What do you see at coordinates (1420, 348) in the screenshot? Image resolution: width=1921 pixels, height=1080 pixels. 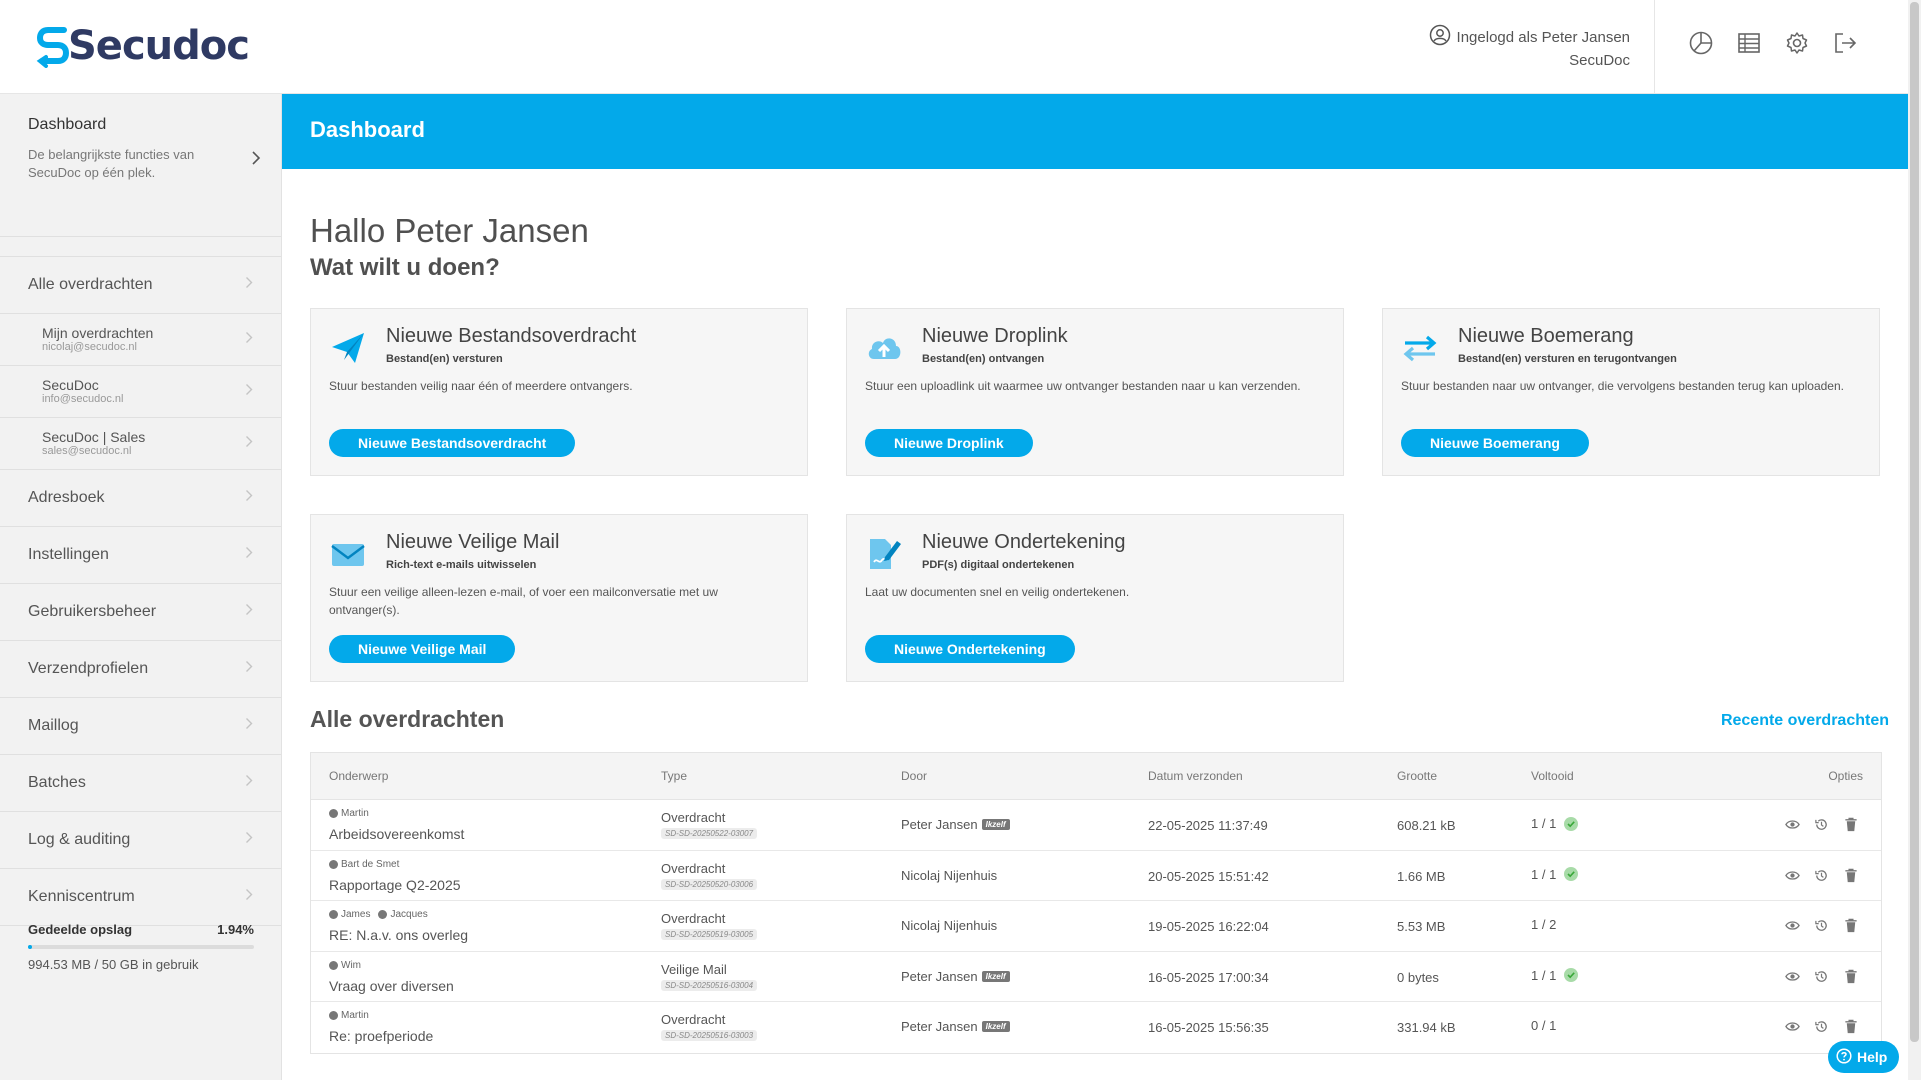 I see `swap-arrows-icon` at bounding box center [1420, 348].